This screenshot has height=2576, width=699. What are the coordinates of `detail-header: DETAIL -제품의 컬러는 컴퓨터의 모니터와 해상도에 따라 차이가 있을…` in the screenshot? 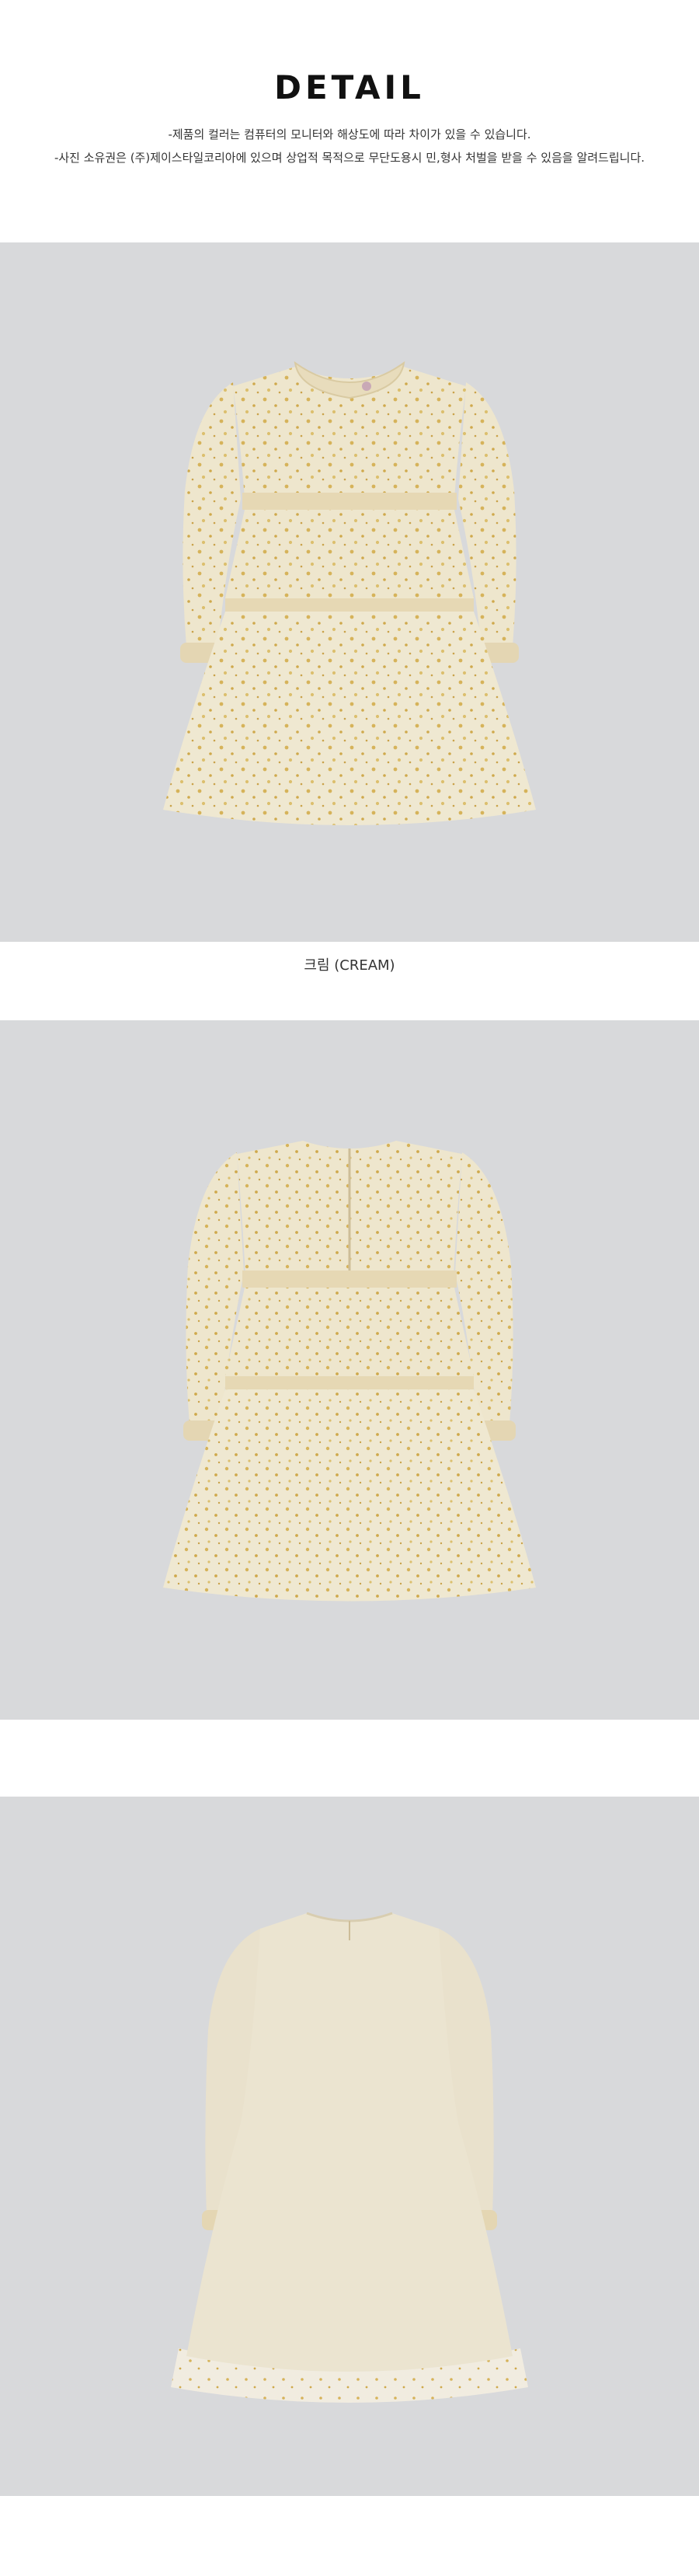 It's located at (349, 121).